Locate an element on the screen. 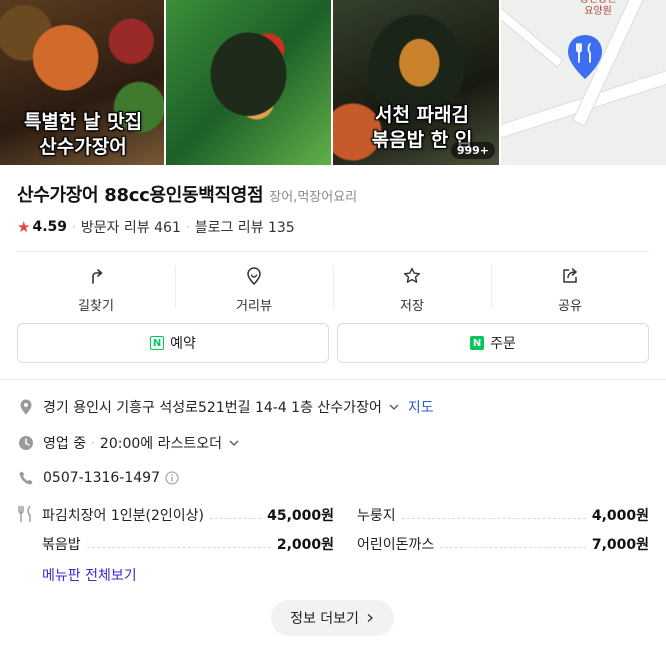 The image size is (666, 648). section-divider is located at coordinates (333, 379).